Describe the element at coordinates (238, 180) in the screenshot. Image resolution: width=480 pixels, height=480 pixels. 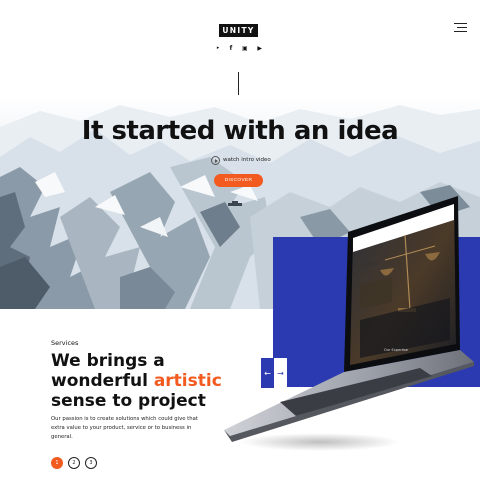
I see `discover-button: DISCOVER` at that location.